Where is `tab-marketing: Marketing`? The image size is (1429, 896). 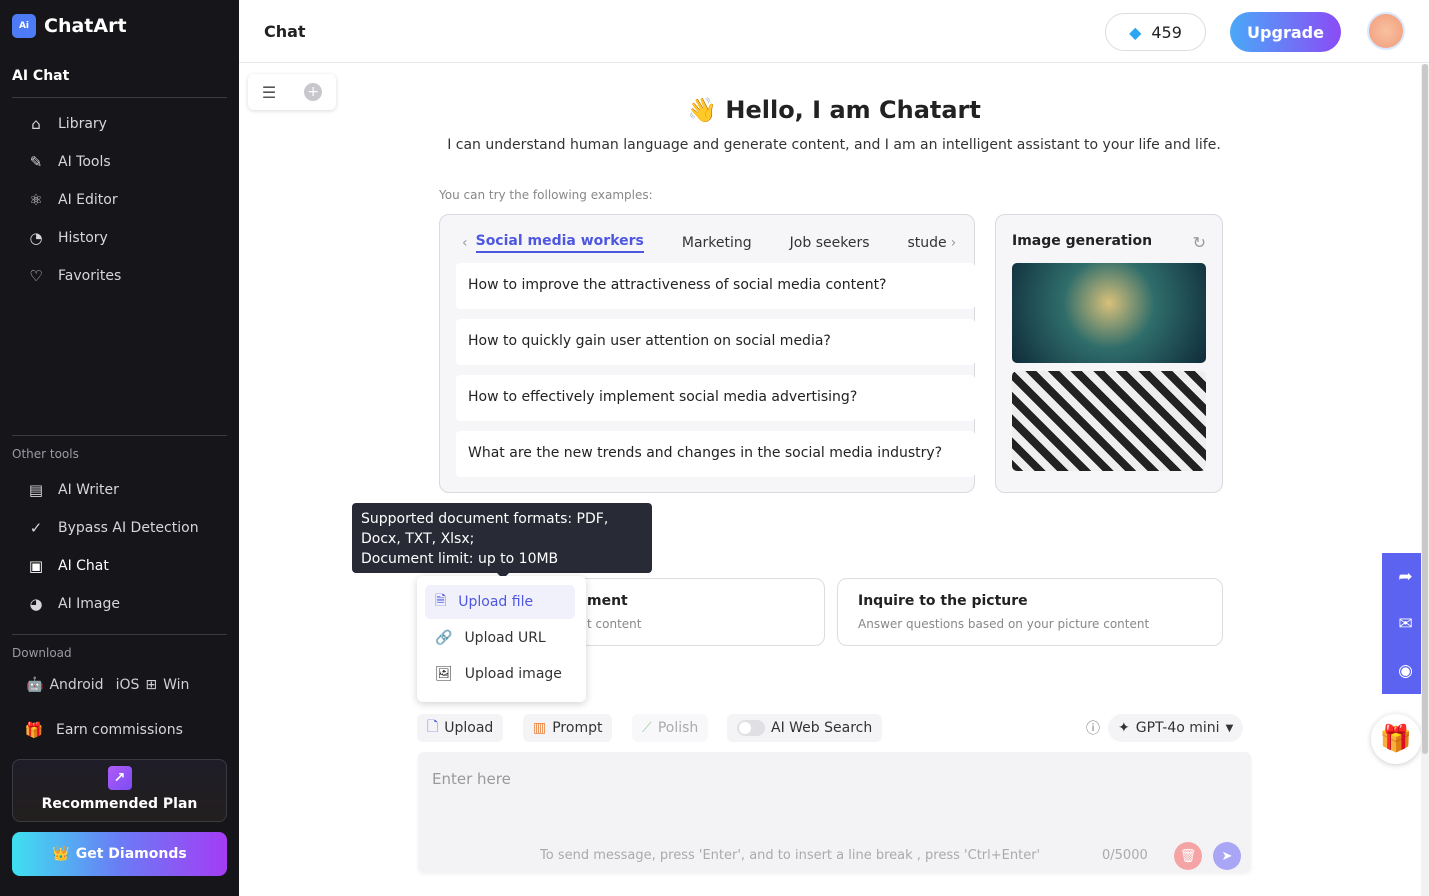 tab-marketing: Marketing is located at coordinates (717, 243).